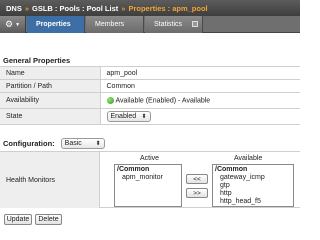  I want to click on name-label: Name, so click(50, 73).